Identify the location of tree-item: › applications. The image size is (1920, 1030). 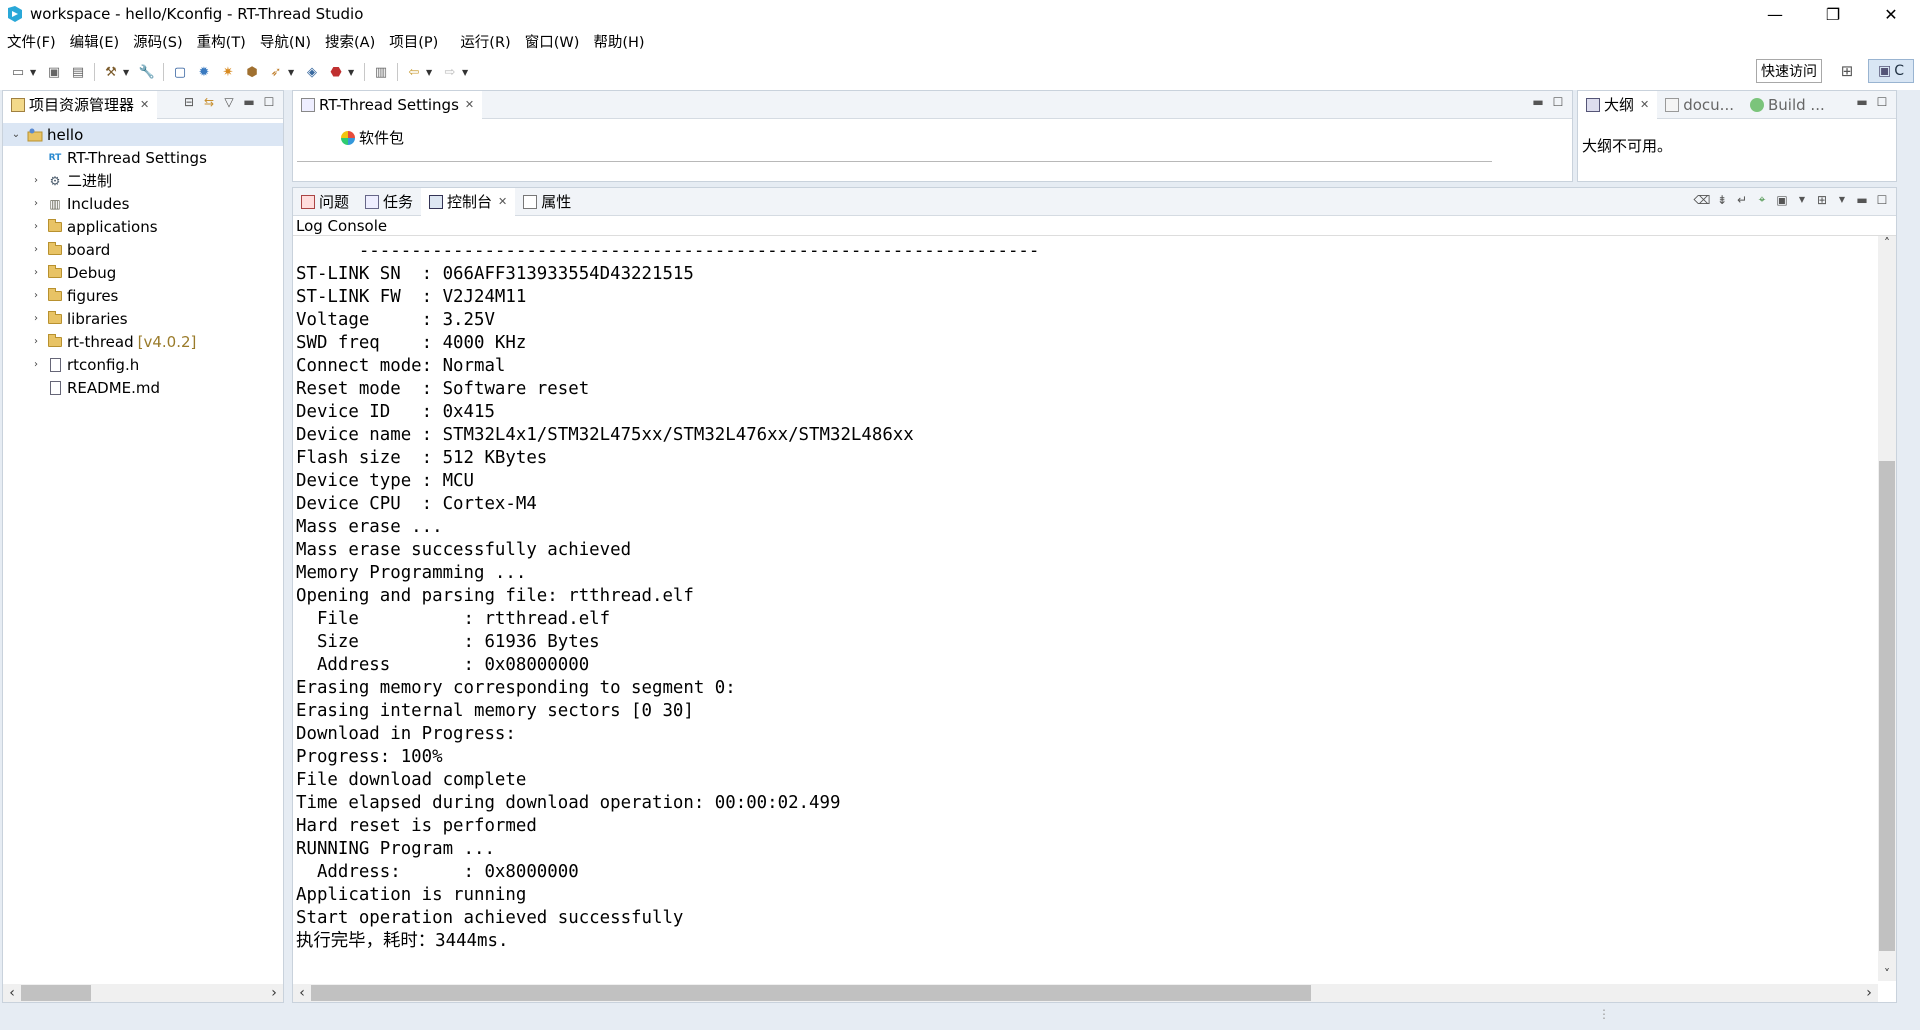
(143, 226).